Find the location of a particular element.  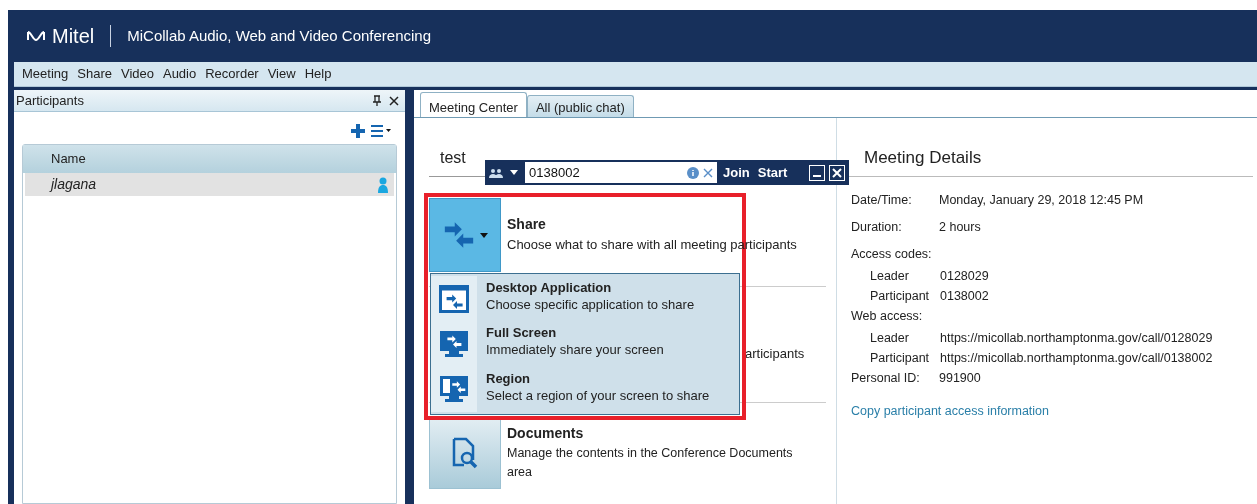

menu-item: Audio is located at coordinates (179, 74).